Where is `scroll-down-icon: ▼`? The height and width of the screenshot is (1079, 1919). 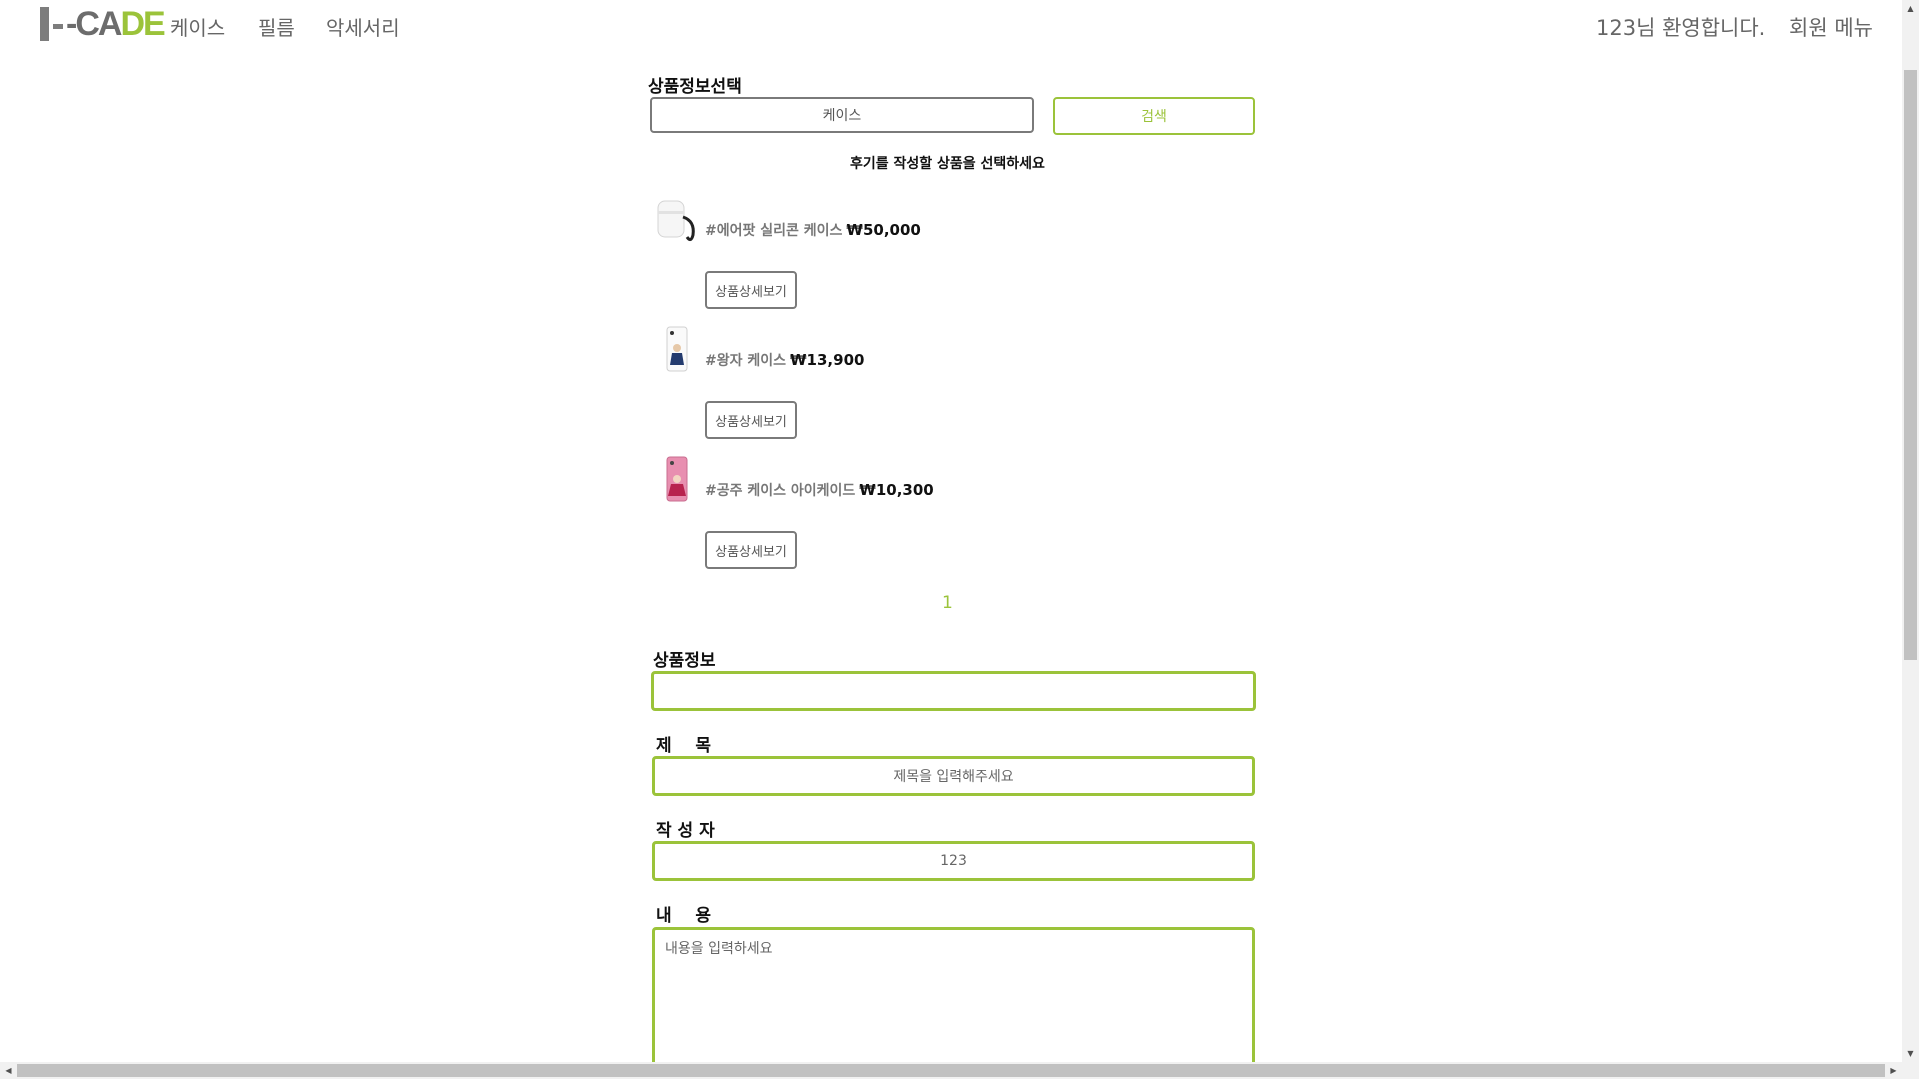
scroll-down-icon: ▼ is located at coordinates (1910, 1053).